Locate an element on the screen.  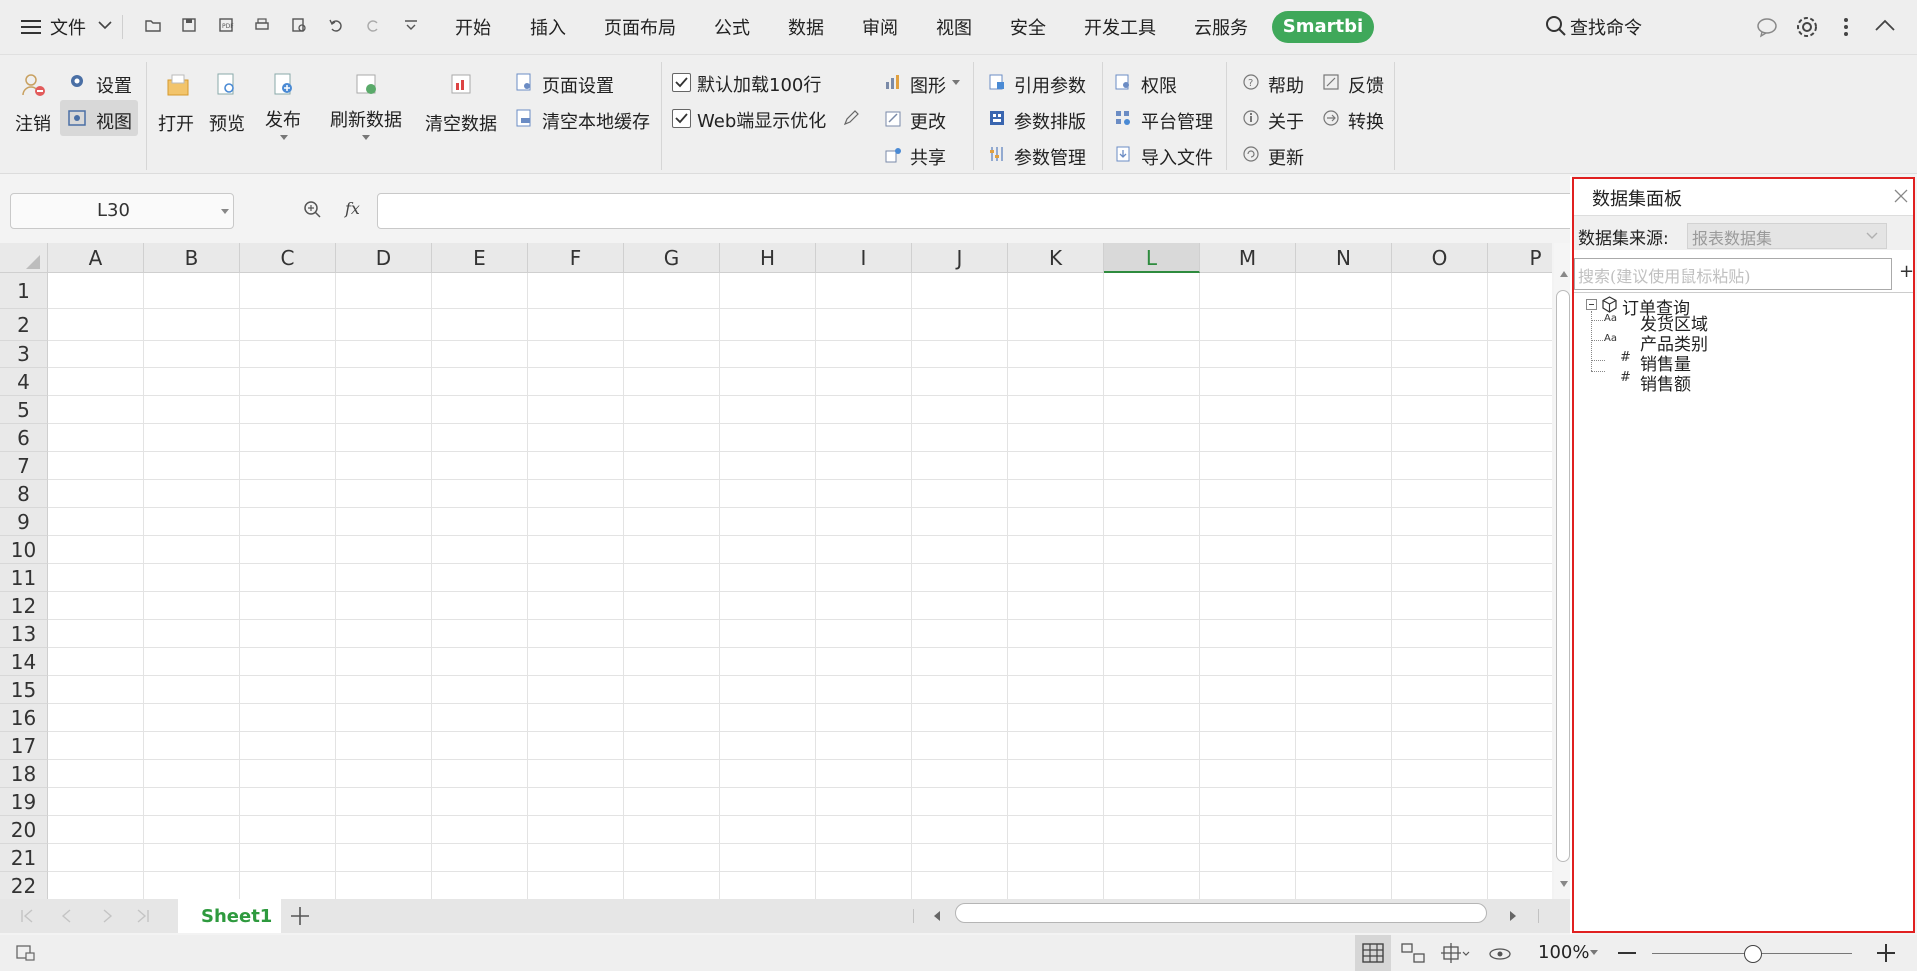
row-header-1: 1 is located at coordinates (24, 291).